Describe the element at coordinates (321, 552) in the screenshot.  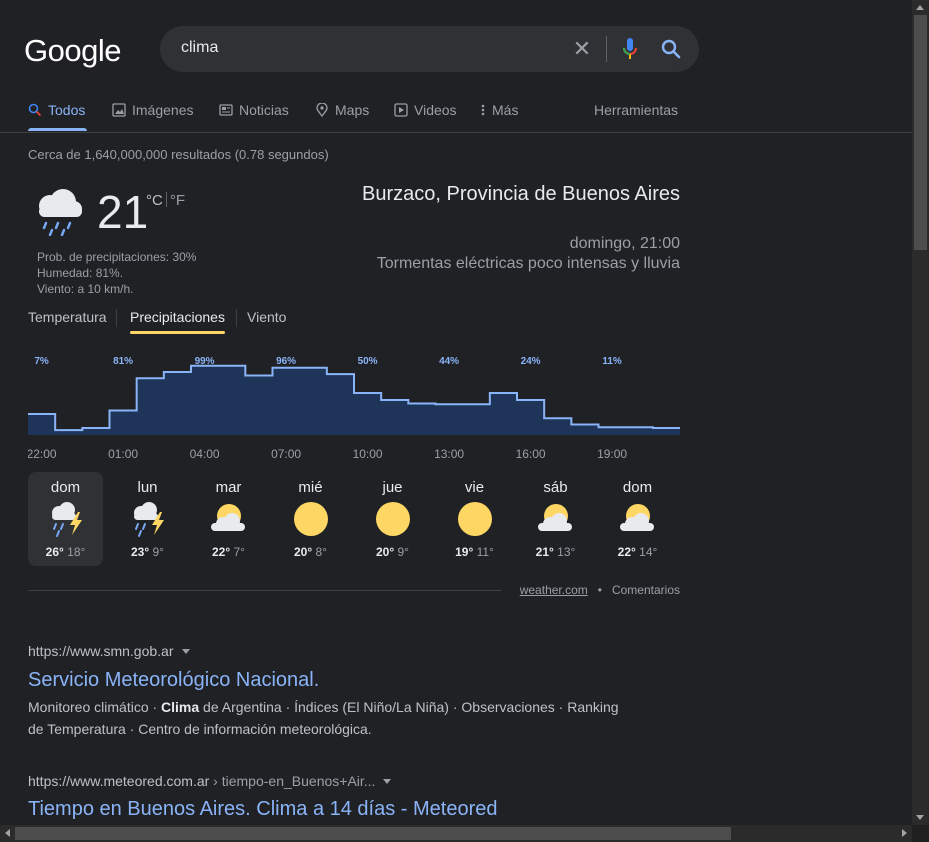
I see `day-low: 8°` at that location.